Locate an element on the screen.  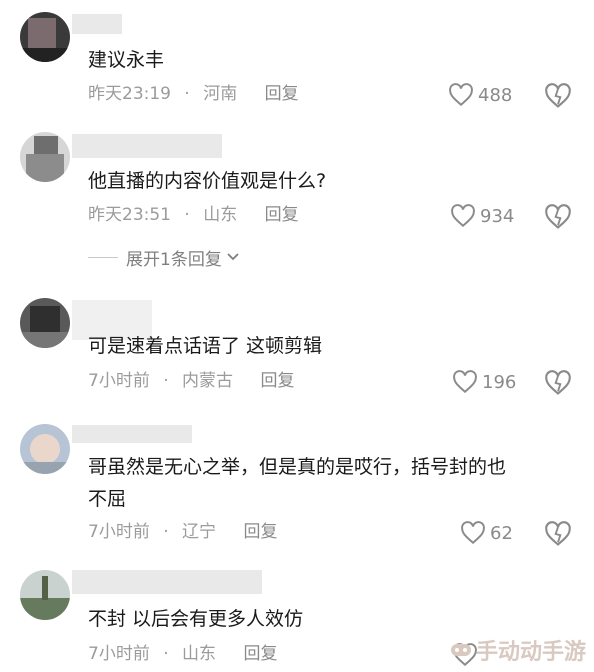
timestamp: 昨天23:51 is located at coordinates (129, 215).